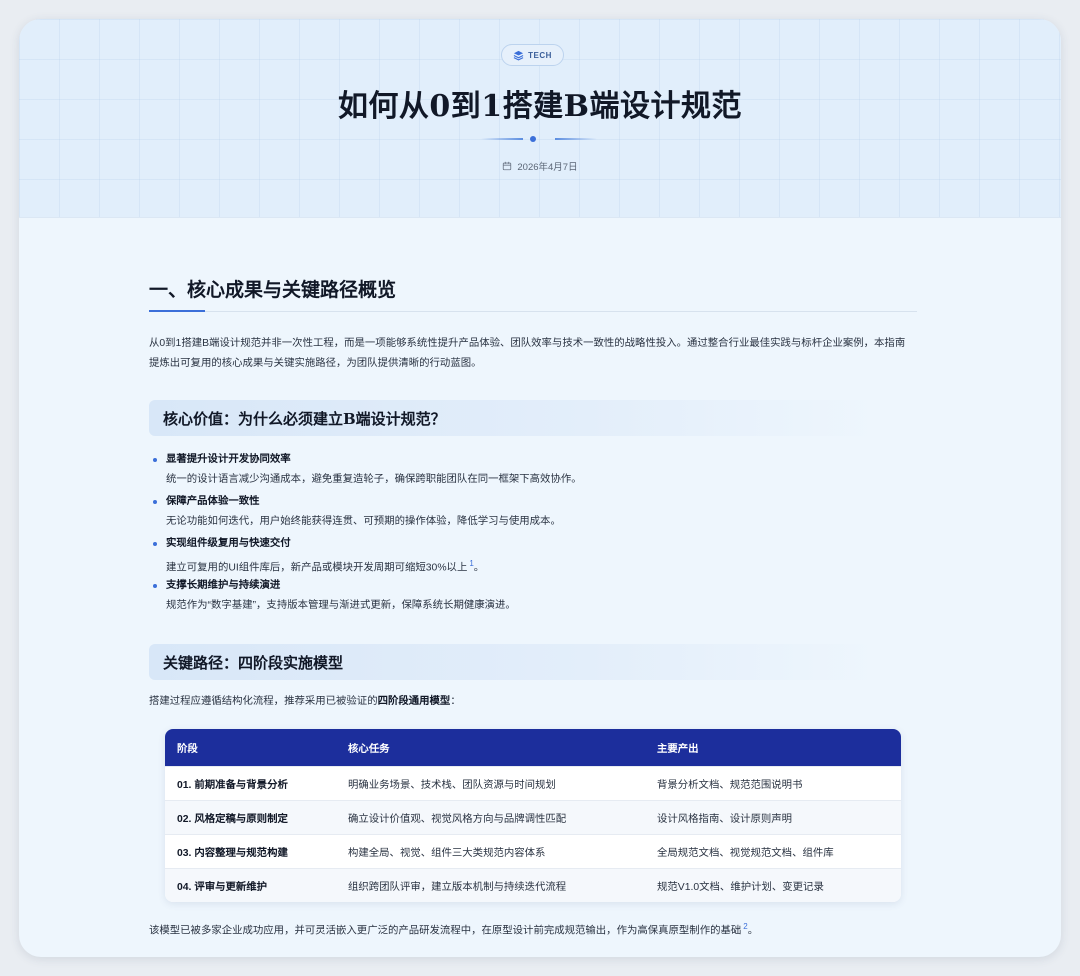  Describe the element at coordinates (515, 418) in the screenshot. I see `value-heading: 核心价值：为什么必须建立B端设计规范？` at that location.